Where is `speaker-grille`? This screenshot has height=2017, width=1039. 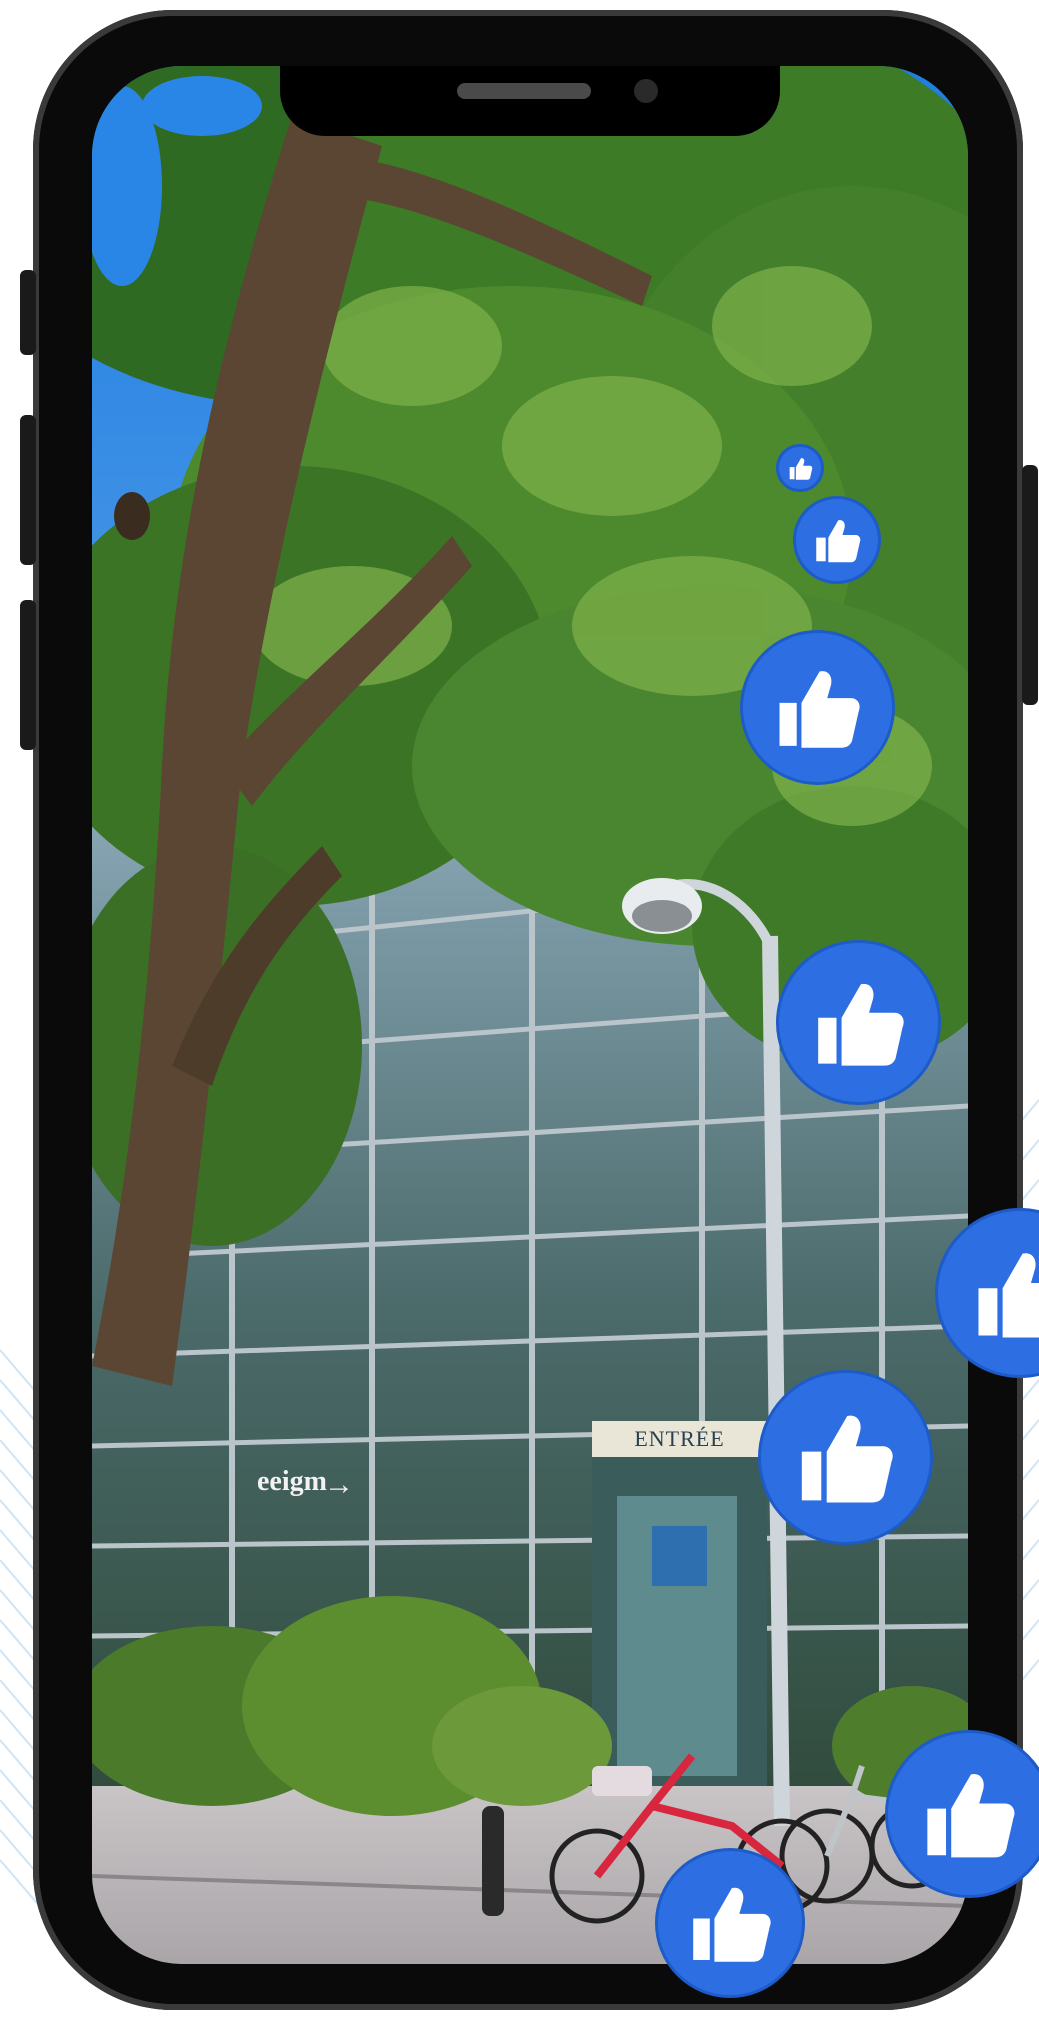
speaker-grille is located at coordinates (524, 91).